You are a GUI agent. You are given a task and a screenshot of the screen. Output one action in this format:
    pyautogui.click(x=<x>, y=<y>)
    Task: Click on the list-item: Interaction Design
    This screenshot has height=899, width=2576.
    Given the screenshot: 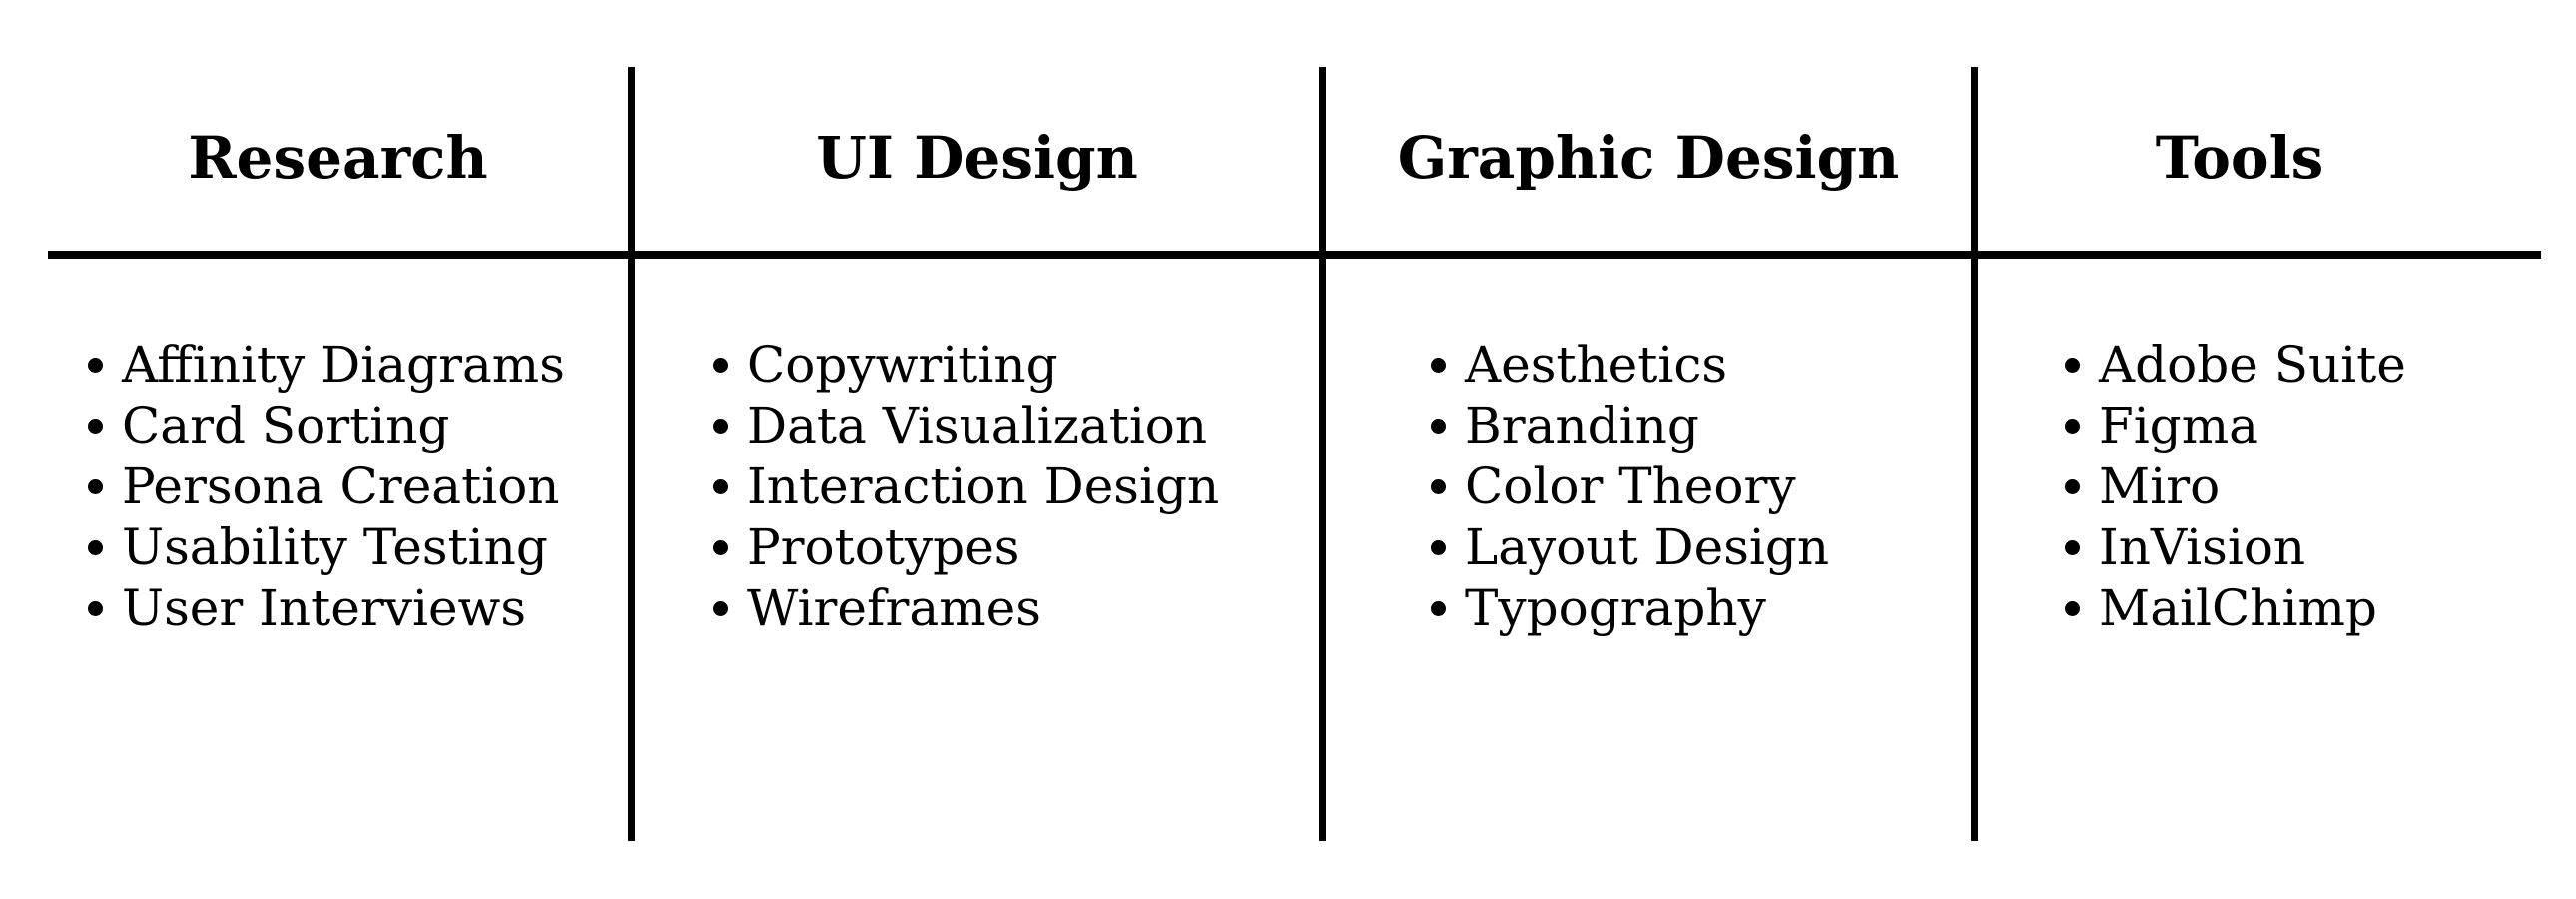 What is the action you would take?
    pyautogui.click(x=966, y=486)
    